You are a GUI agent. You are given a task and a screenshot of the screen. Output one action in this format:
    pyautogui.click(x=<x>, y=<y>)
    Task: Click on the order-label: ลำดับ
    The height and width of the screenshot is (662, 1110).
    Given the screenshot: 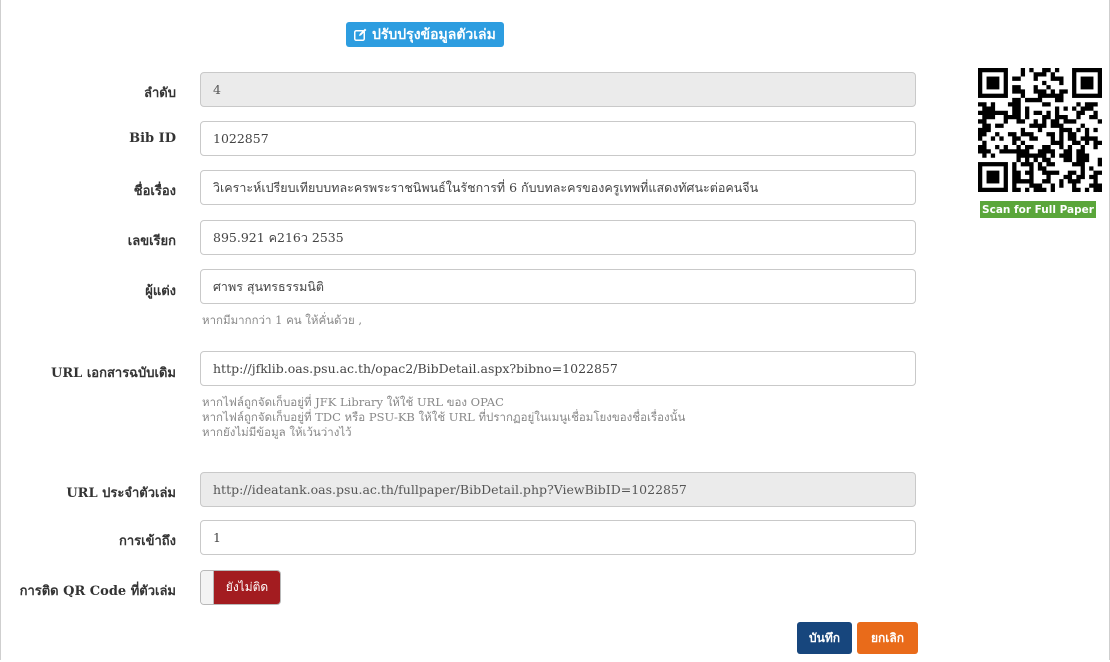 What is the action you would take?
    pyautogui.click(x=160, y=93)
    